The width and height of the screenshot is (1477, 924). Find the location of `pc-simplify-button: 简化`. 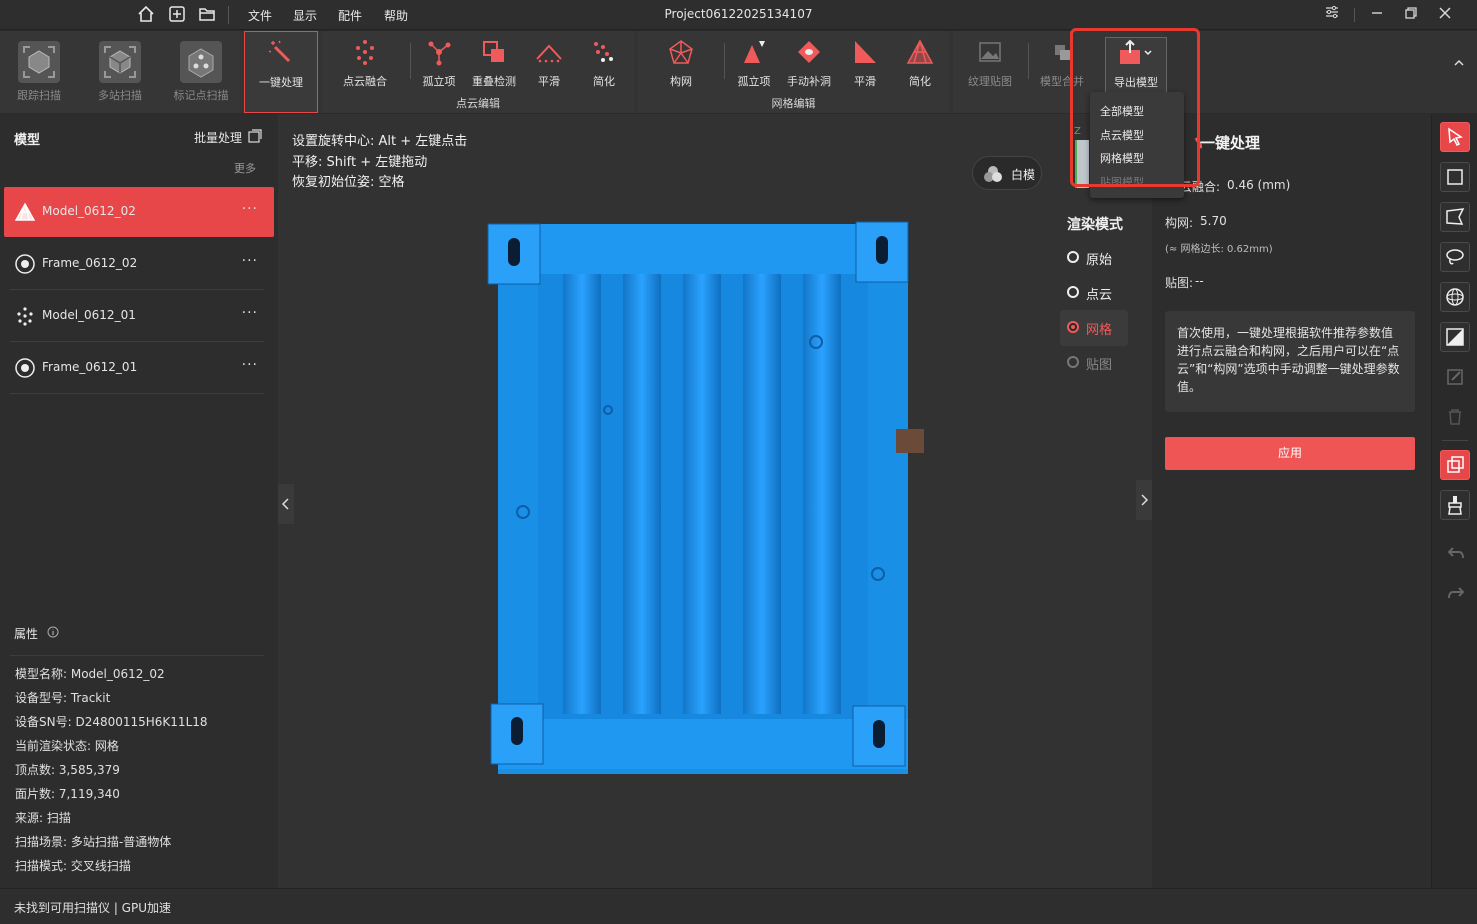

pc-simplify-button: 简化 is located at coordinates (604, 66).